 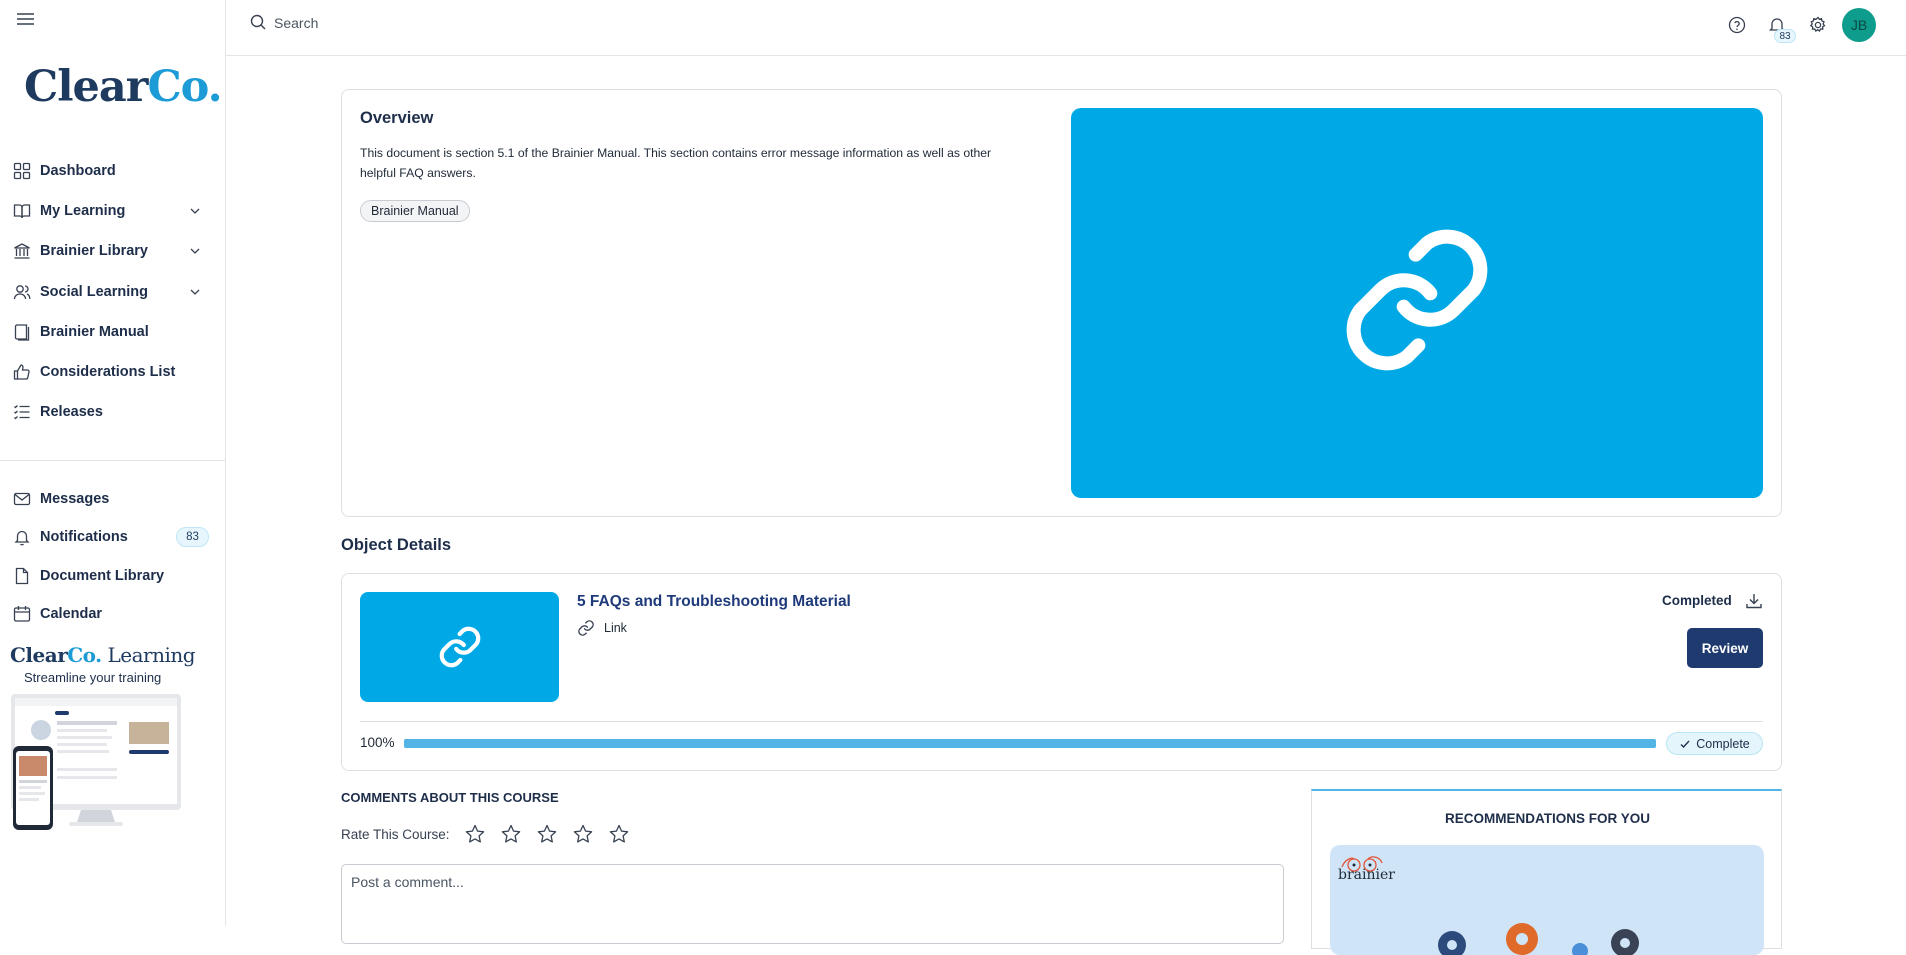 What do you see at coordinates (108, 372) in the screenshot?
I see `sidebar-item-label: Considerations List` at bounding box center [108, 372].